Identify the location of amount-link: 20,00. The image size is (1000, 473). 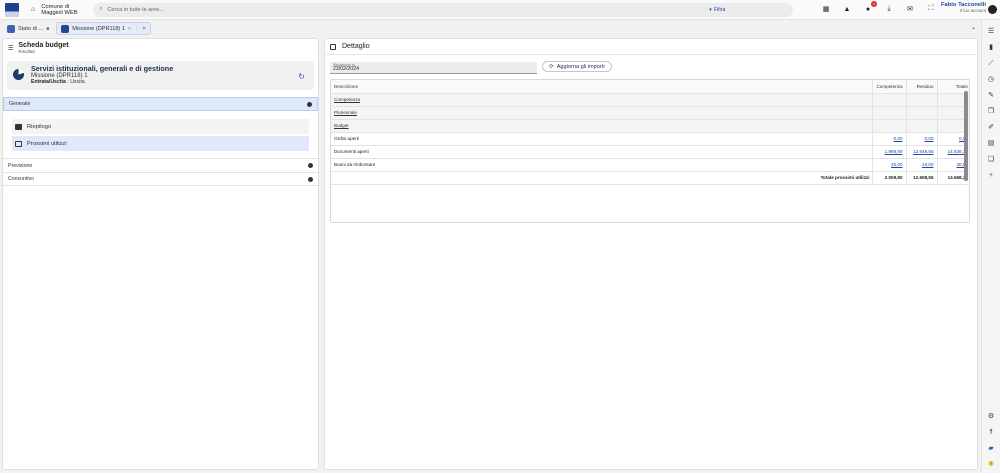
(897, 164).